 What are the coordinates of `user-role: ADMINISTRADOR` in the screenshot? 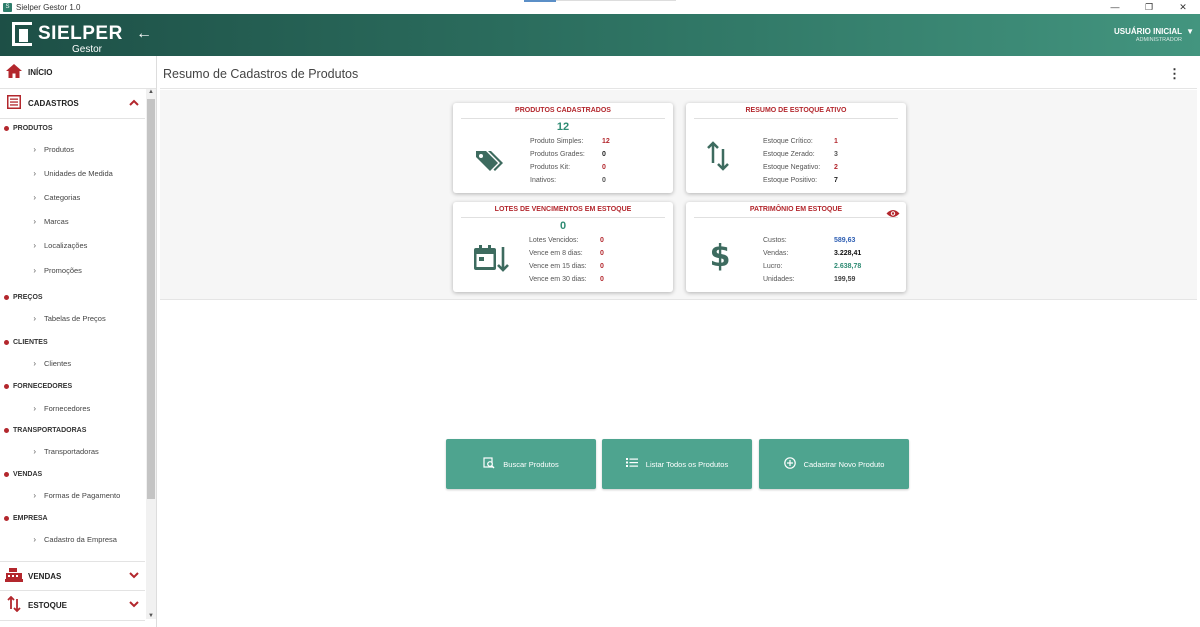 It's located at (1158, 40).